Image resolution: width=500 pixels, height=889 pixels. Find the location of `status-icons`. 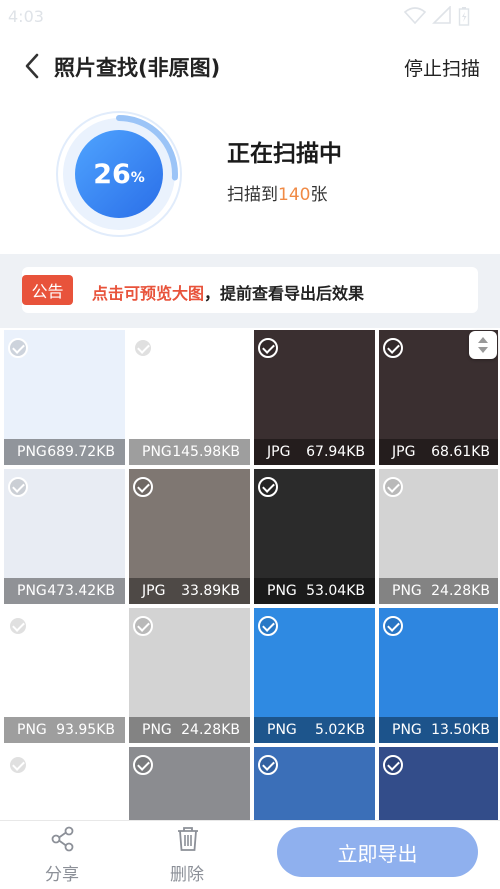

status-icons is located at coordinates (437, 16).